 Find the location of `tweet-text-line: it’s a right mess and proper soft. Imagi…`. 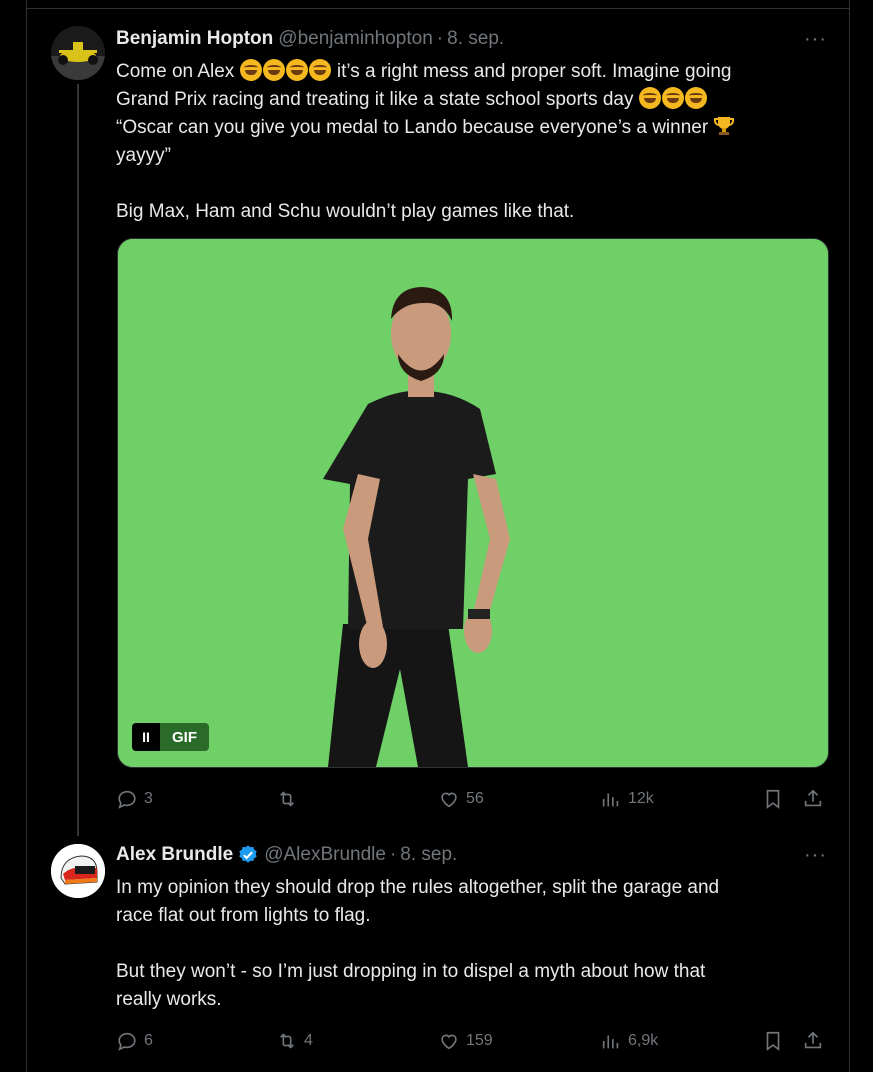

tweet-text-line: it’s a right mess and proper soft. Imagi… is located at coordinates (531, 71).